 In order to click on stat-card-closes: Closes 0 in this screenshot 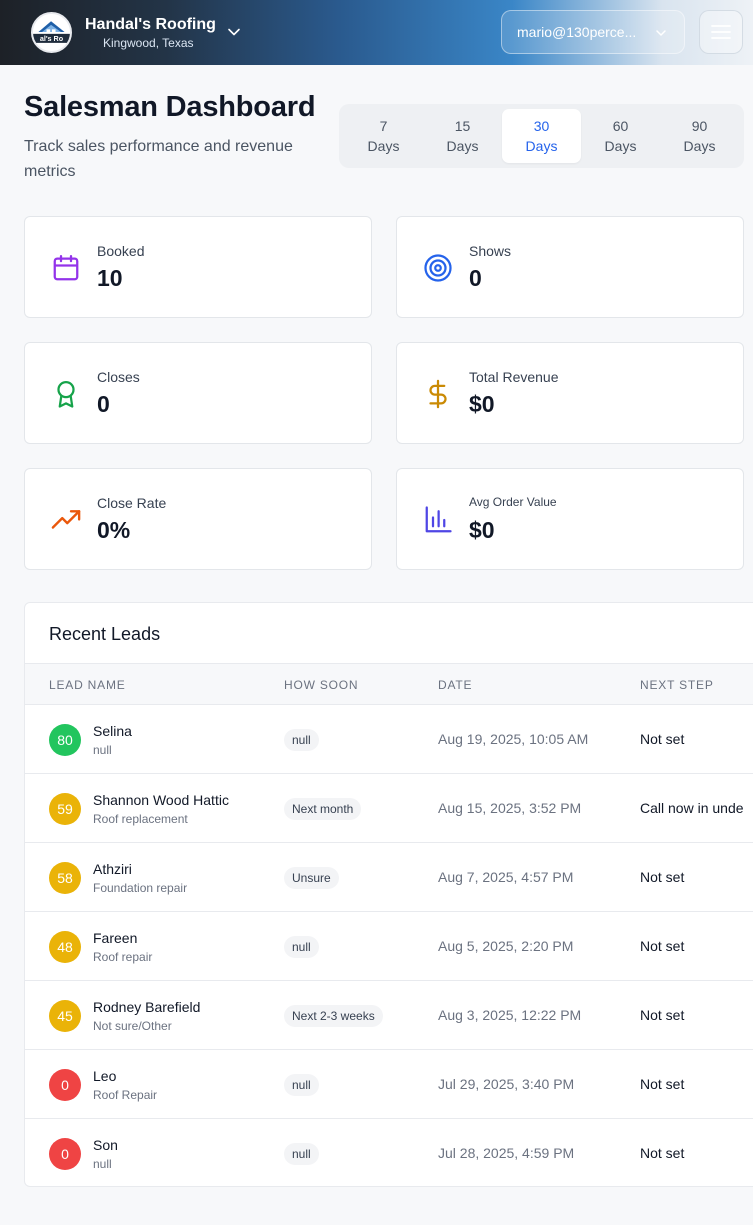, I will do `click(198, 393)`.